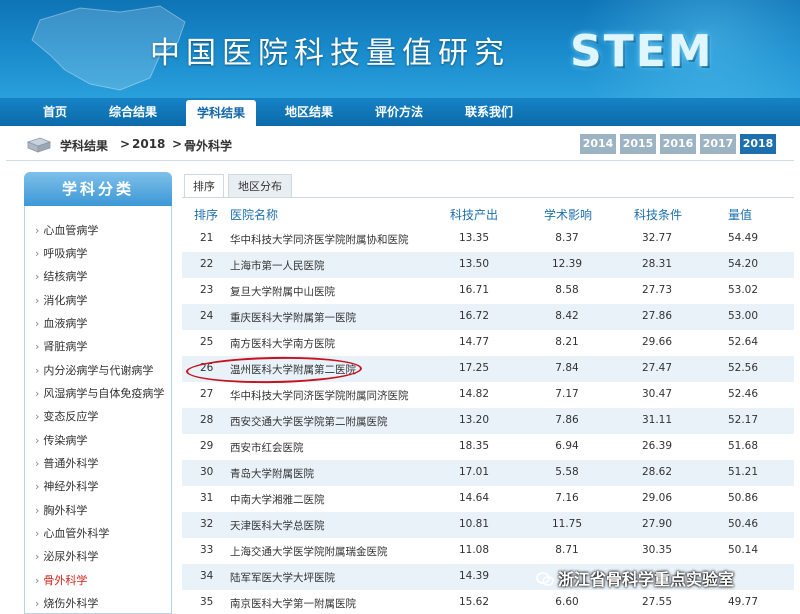 Image resolution: width=800 pixels, height=614 pixels. I want to click on header-rank: 排序, so click(206, 214).